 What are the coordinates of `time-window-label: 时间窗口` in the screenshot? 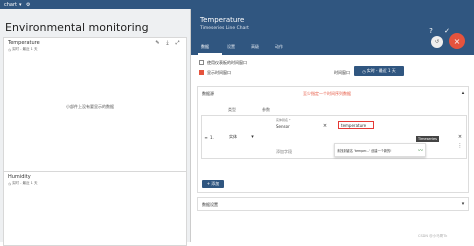 It's located at (342, 72).